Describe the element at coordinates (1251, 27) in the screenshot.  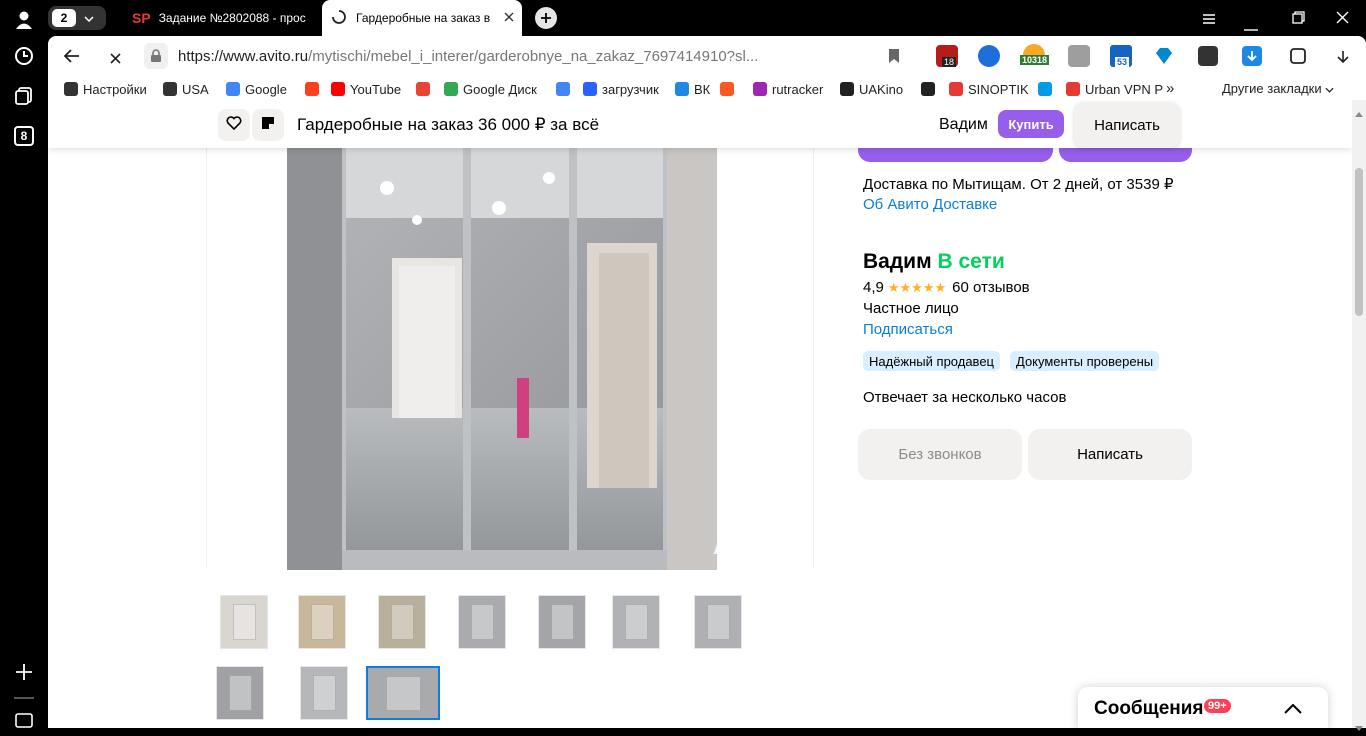
I see `minimize-icon` at that location.